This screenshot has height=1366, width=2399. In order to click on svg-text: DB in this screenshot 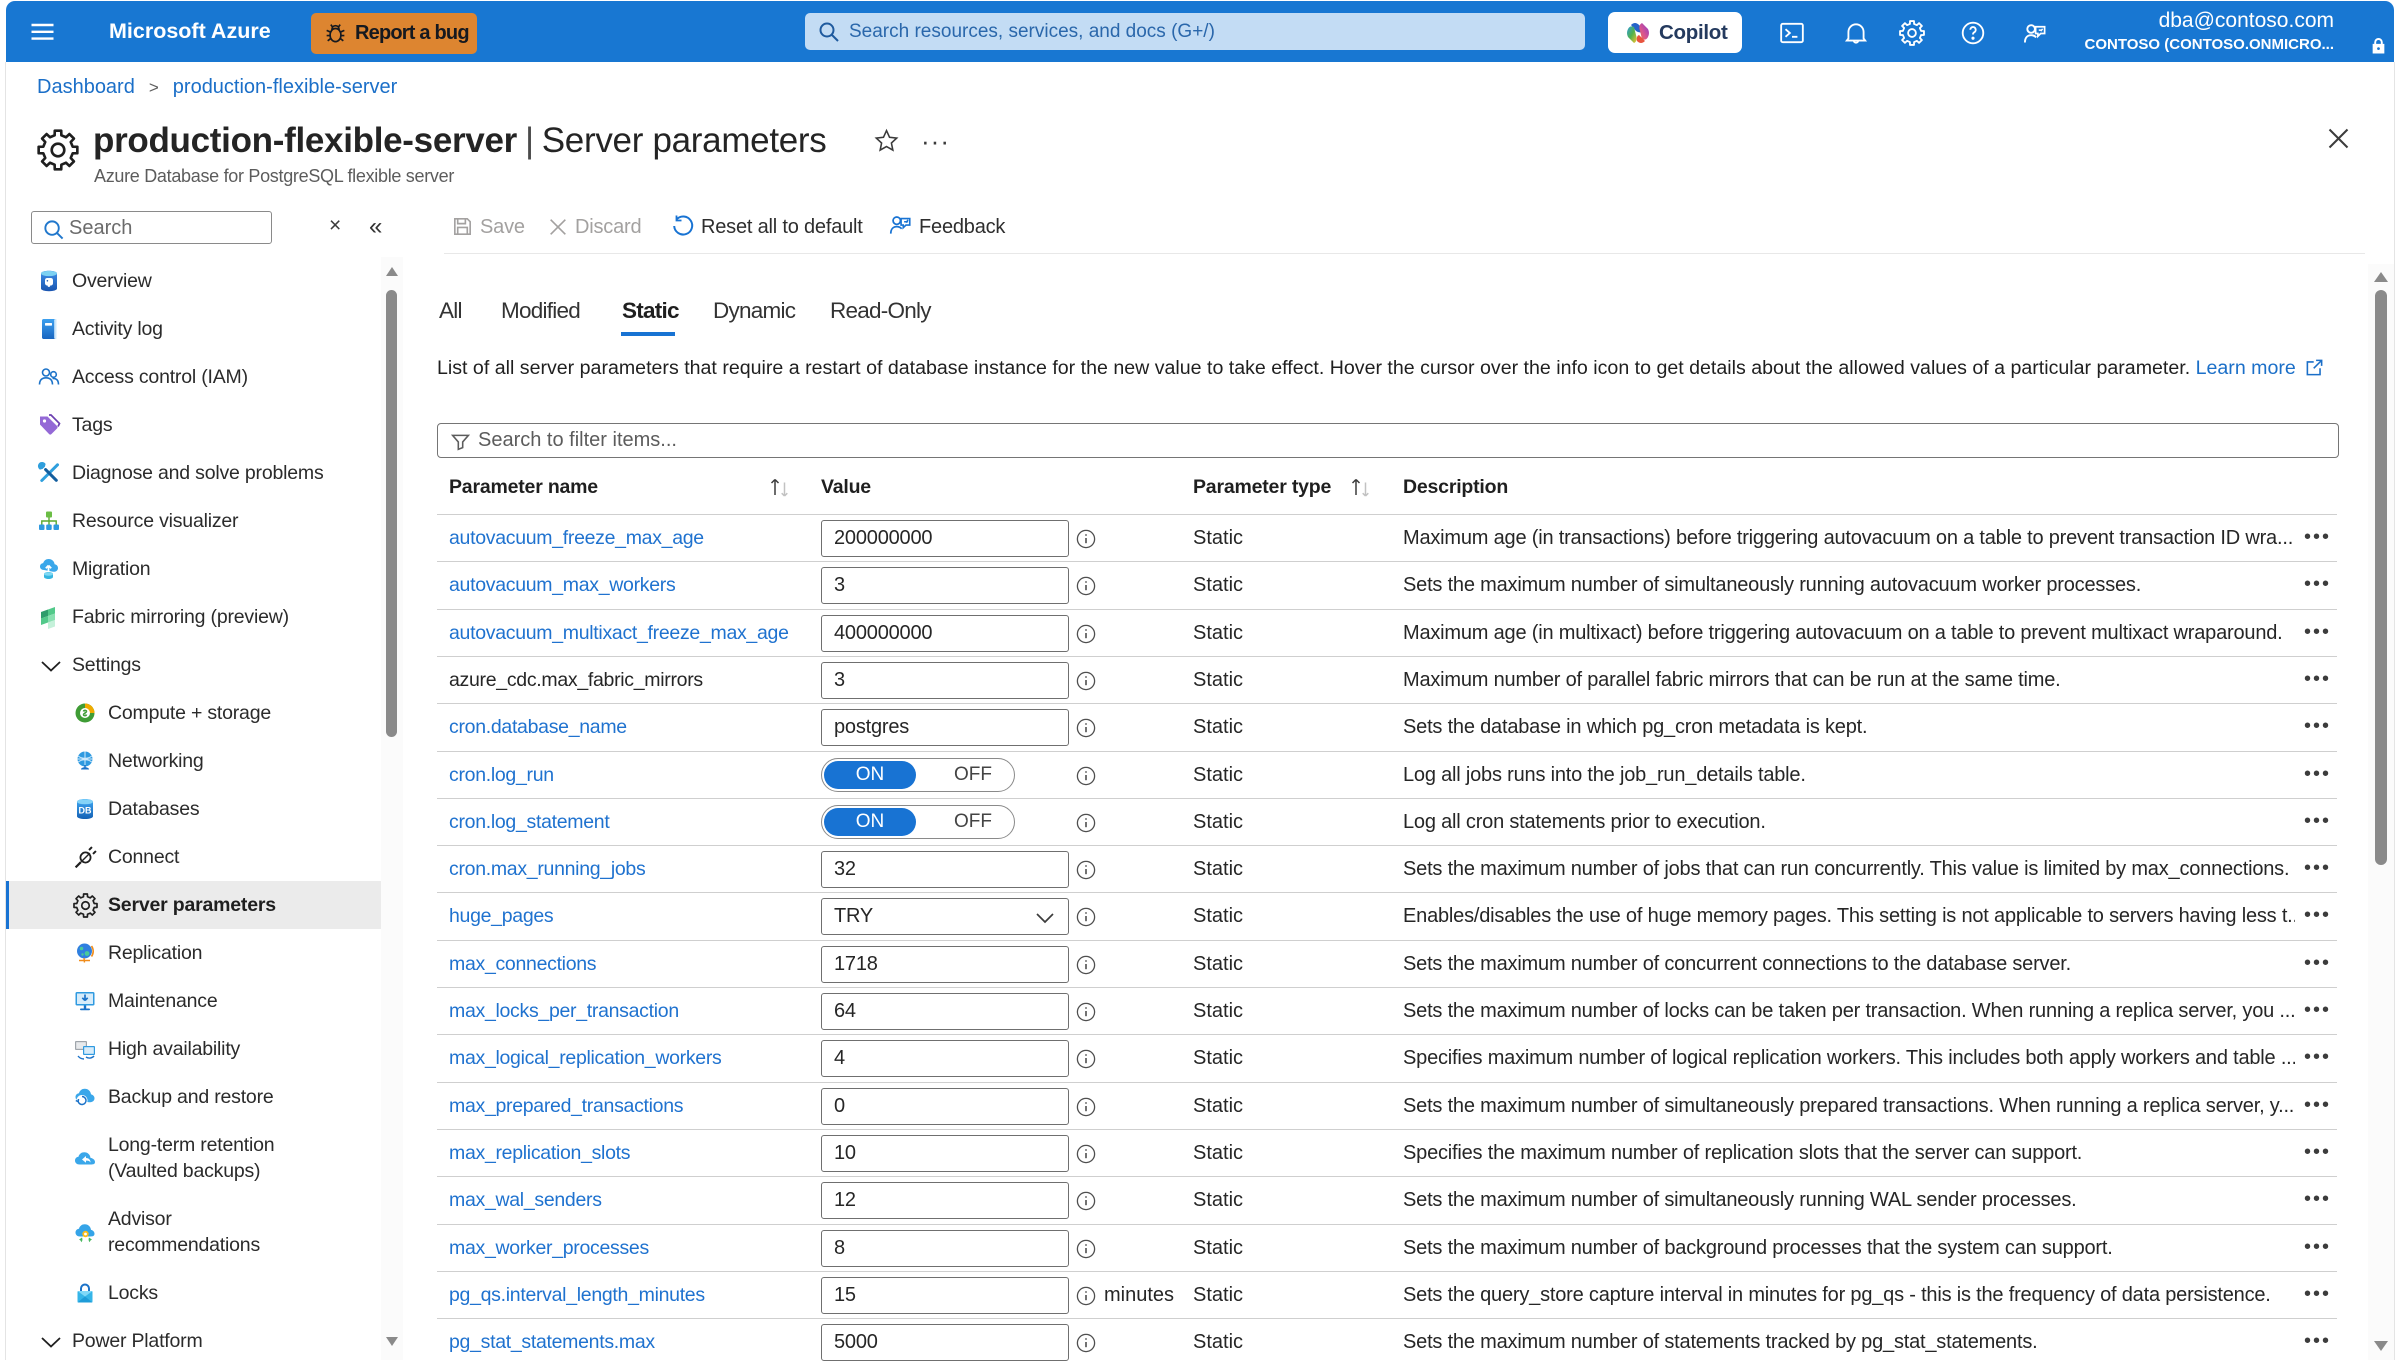, I will do `click(85, 811)`.